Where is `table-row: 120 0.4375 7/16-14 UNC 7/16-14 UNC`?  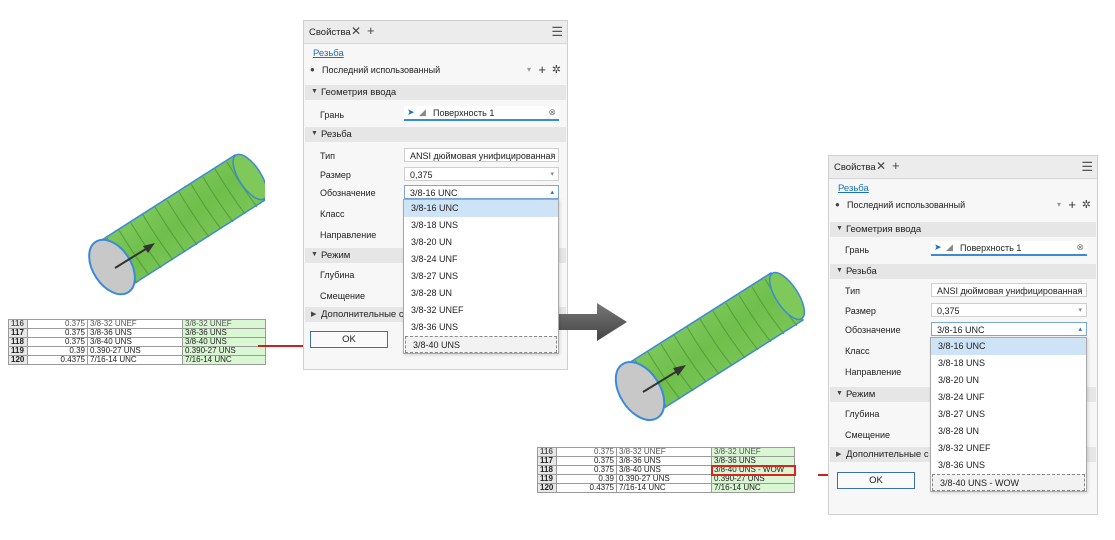
table-row: 120 0.4375 7/16-14 UNC 7/16-14 UNC is located at coordinates (666, 488).